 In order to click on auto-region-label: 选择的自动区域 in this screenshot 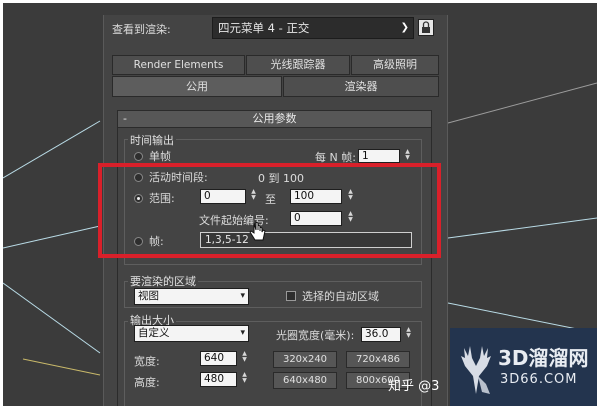, I will do `click(340, 296)`.